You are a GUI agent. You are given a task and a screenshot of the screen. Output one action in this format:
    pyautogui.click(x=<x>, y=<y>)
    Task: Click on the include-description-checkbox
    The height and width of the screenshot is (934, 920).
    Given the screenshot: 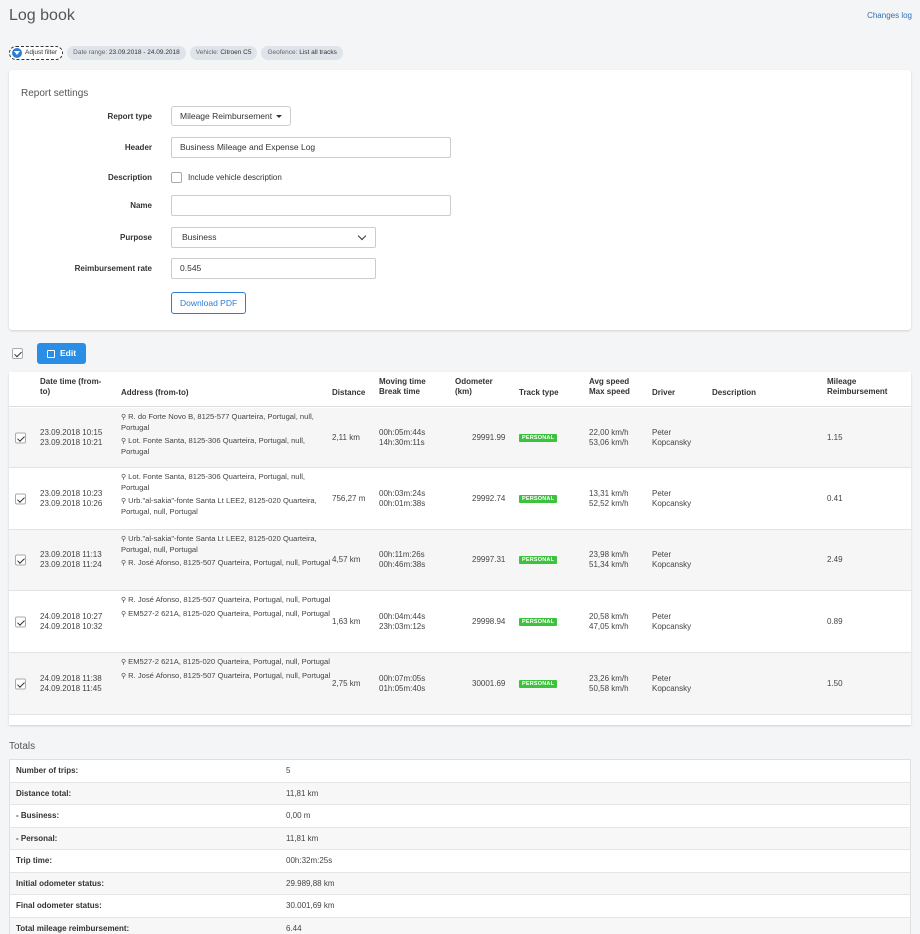 What is the action you would take?
    pyautogui.click(x=176, y=178)
    